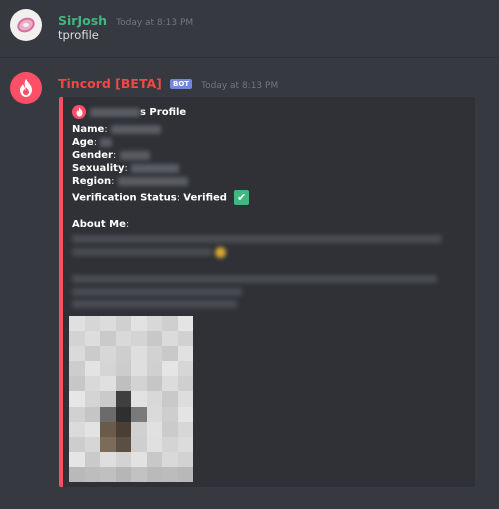 Image resolution: width=499 pixels, height=509 pixels. What do you see at coordinates (116, 129) in the screenshot?
I see `field-name: Name:` at bounding box center [116, 129].